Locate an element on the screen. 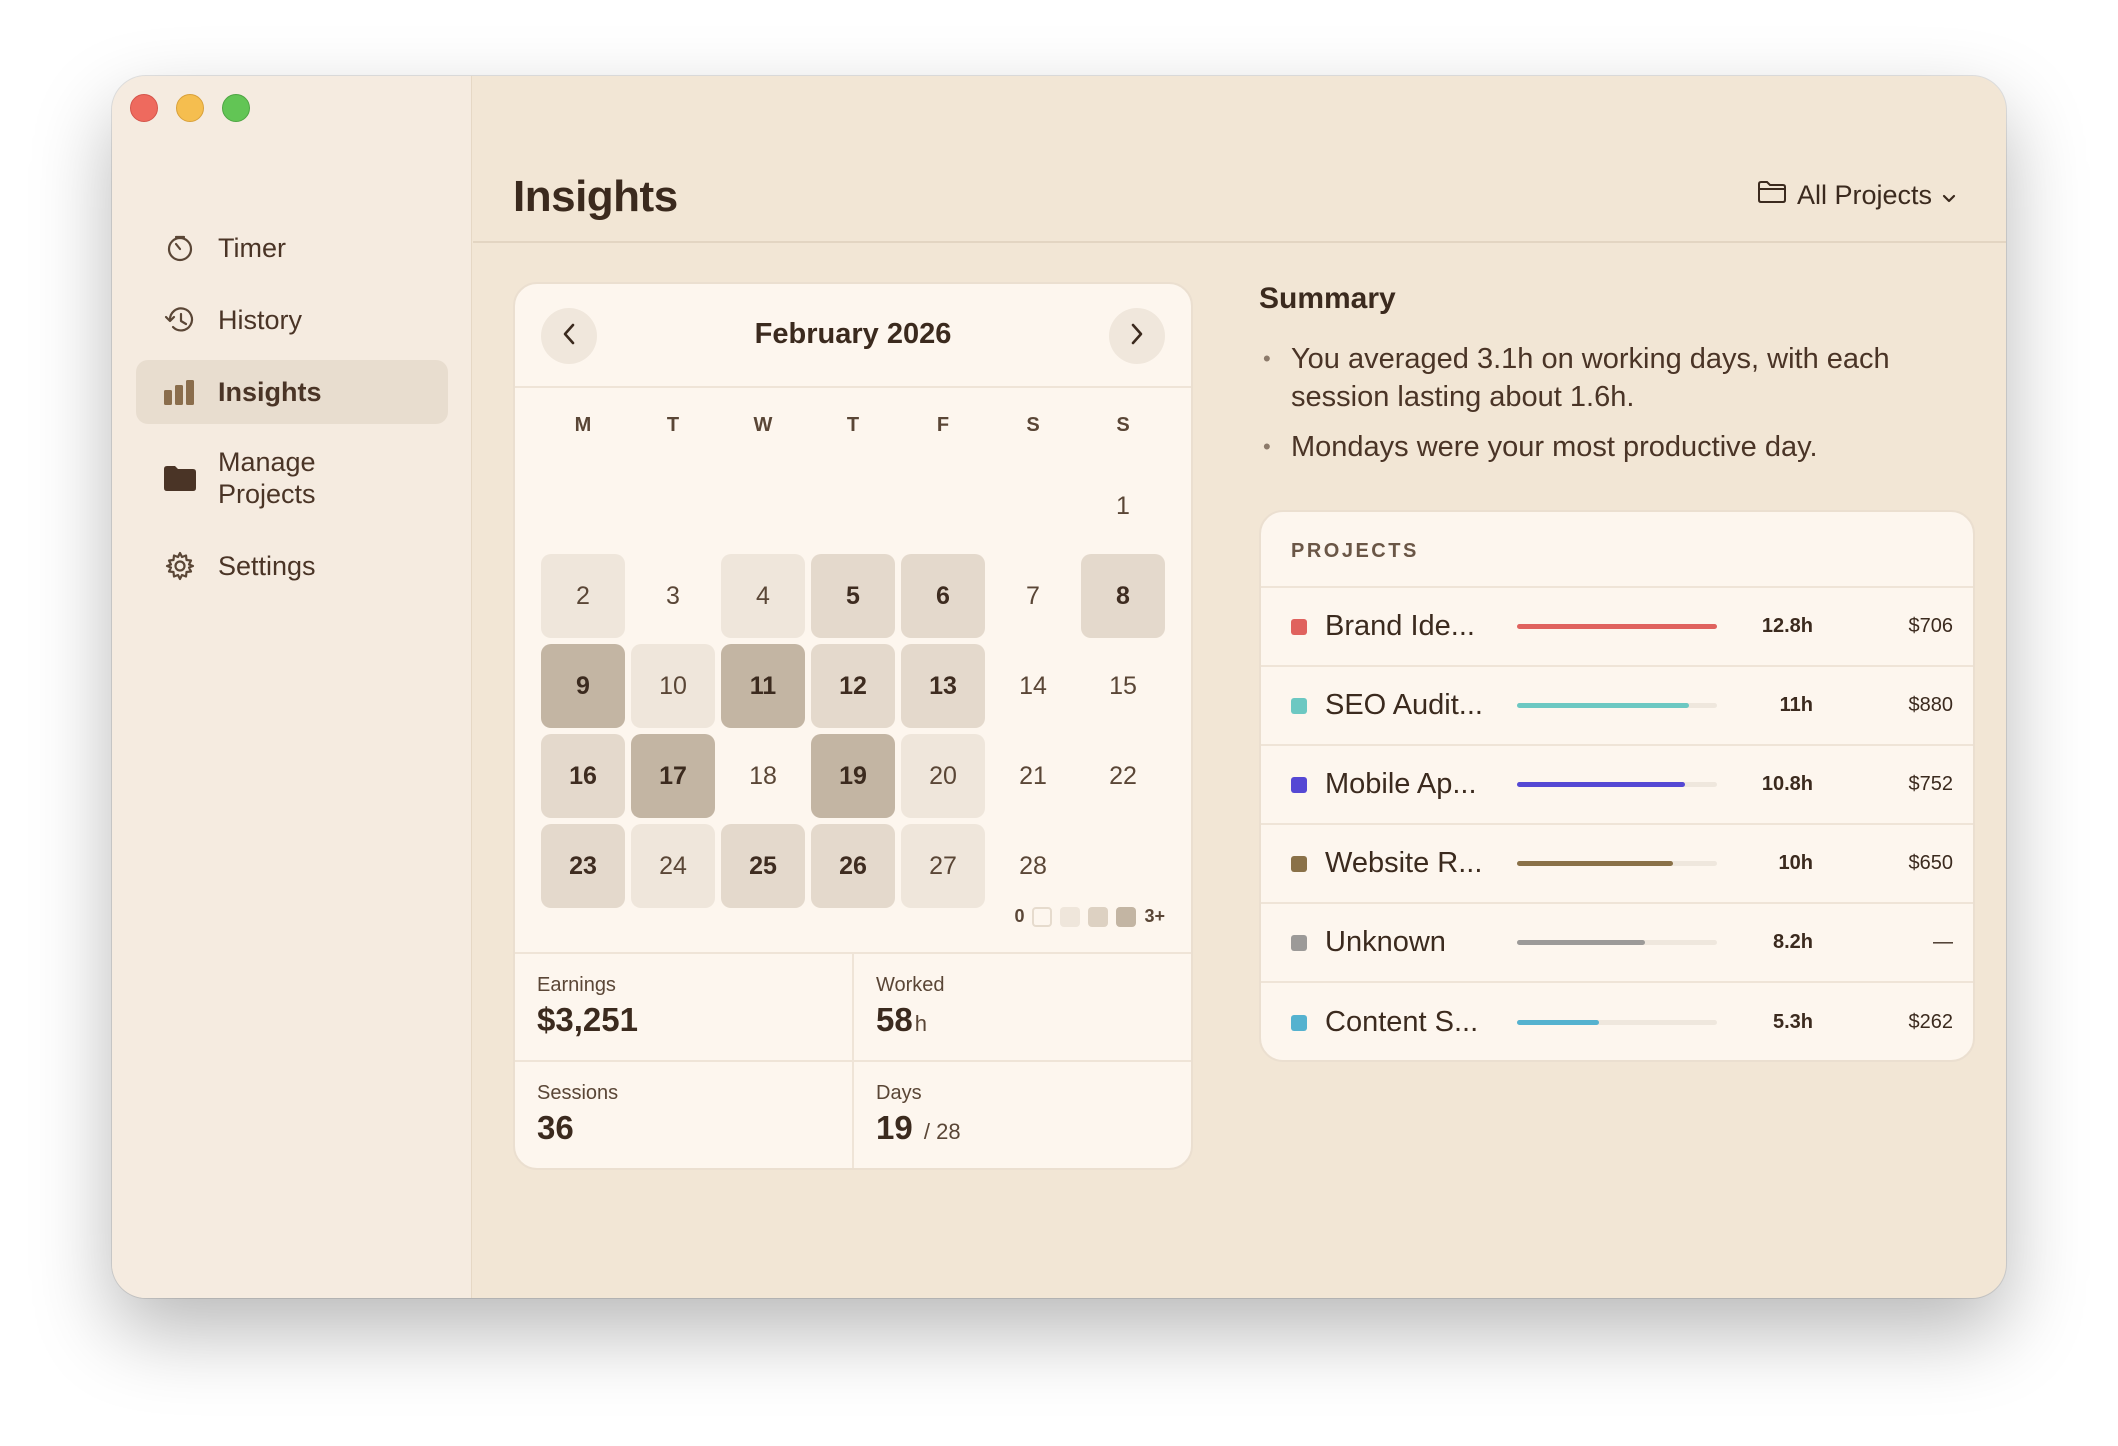 Image resolution: width=2118 pixels, height=1446 pixels. calendar-day: 1 is located at coordinates (1123, 506).